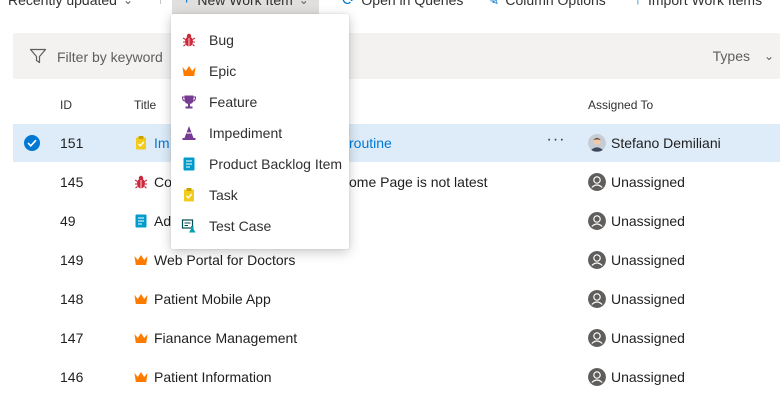 Image resolution: width=780 pixels, height=405 pixels. Describe the element at coordinates (62, 4) in the screenshot. I see `recently-updated-label: Recently updated` at that location.